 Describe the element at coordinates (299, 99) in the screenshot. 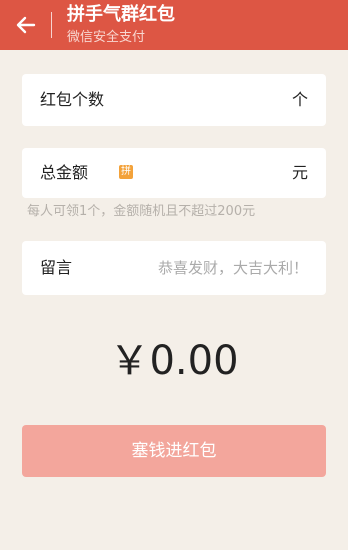

I see `packet-count-unit: 个` at that location.